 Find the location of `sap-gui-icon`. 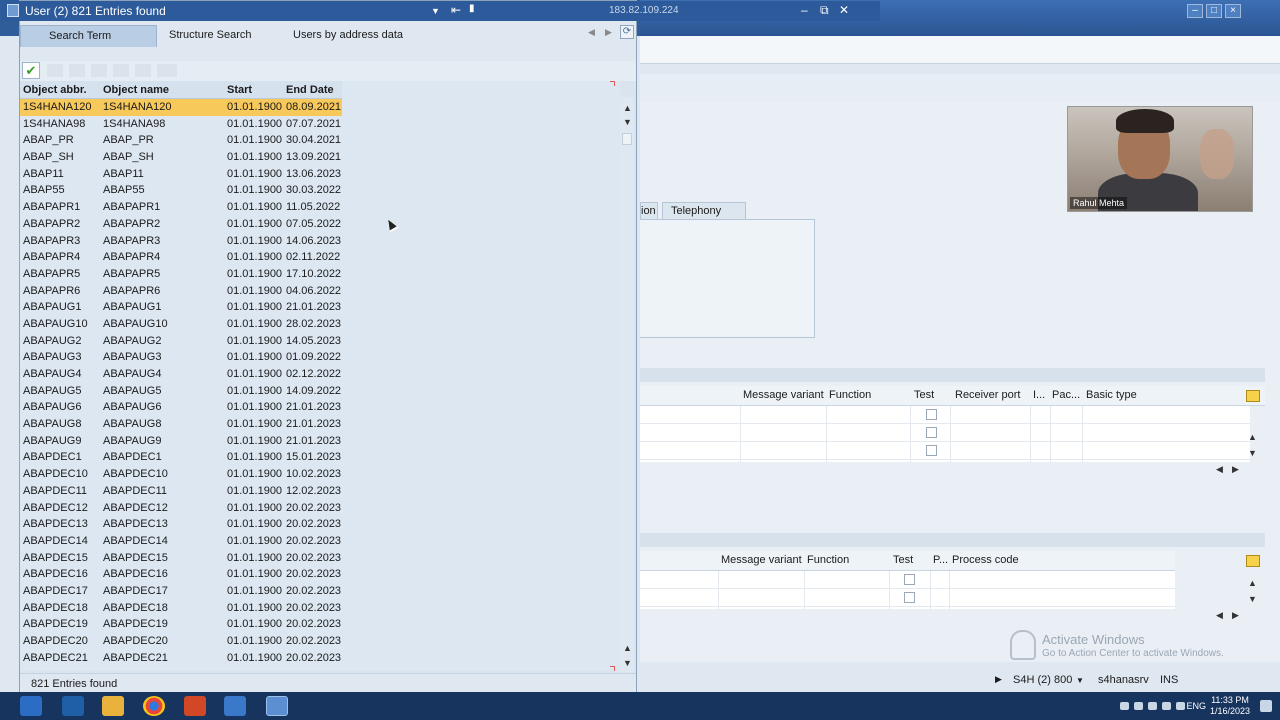

sap-gui-icon is located at coordinates (277, 706).